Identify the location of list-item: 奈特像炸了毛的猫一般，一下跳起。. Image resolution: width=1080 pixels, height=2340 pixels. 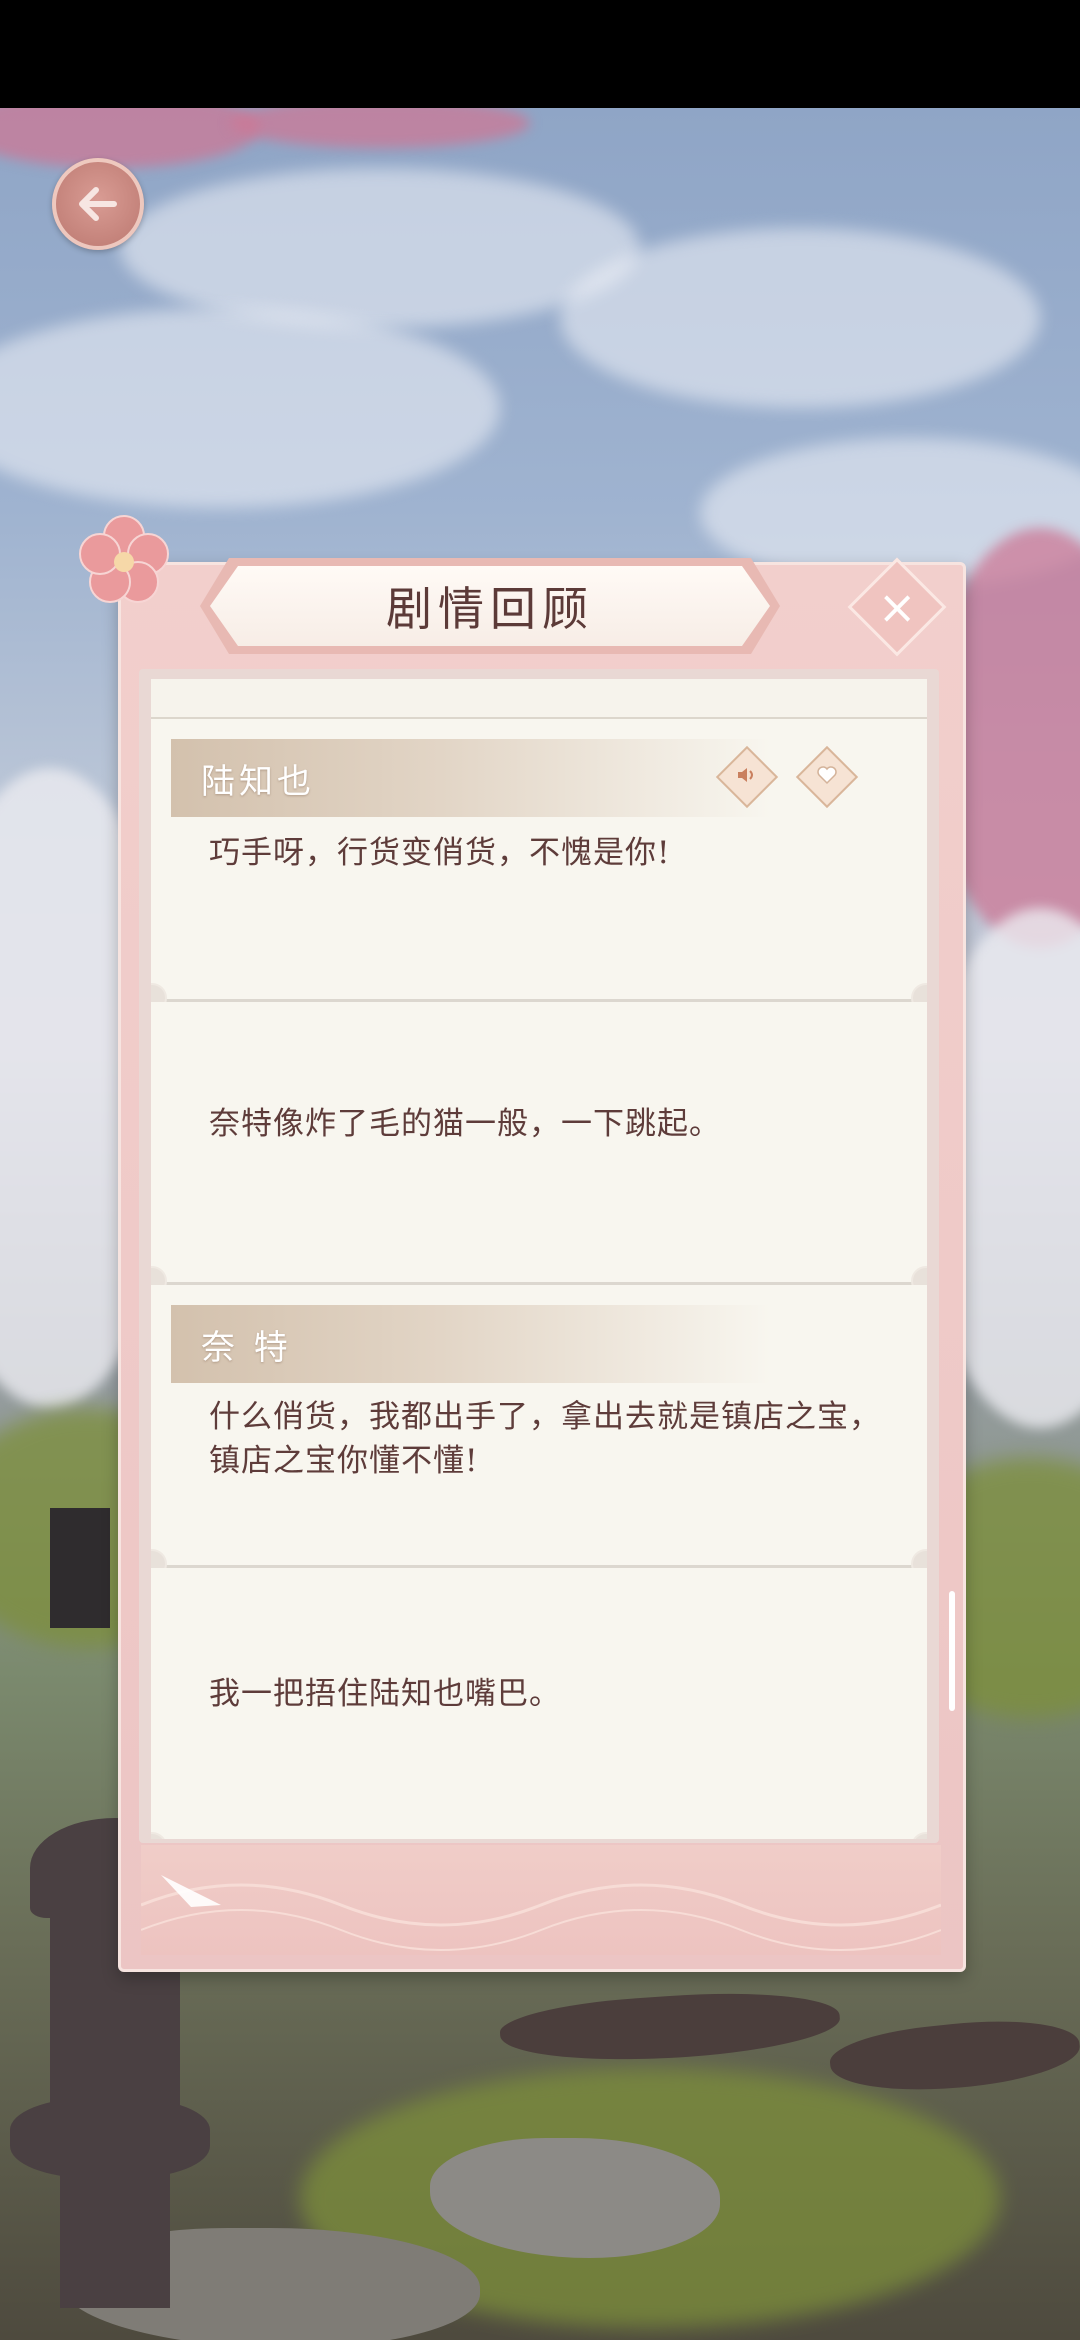
(539, 1149).